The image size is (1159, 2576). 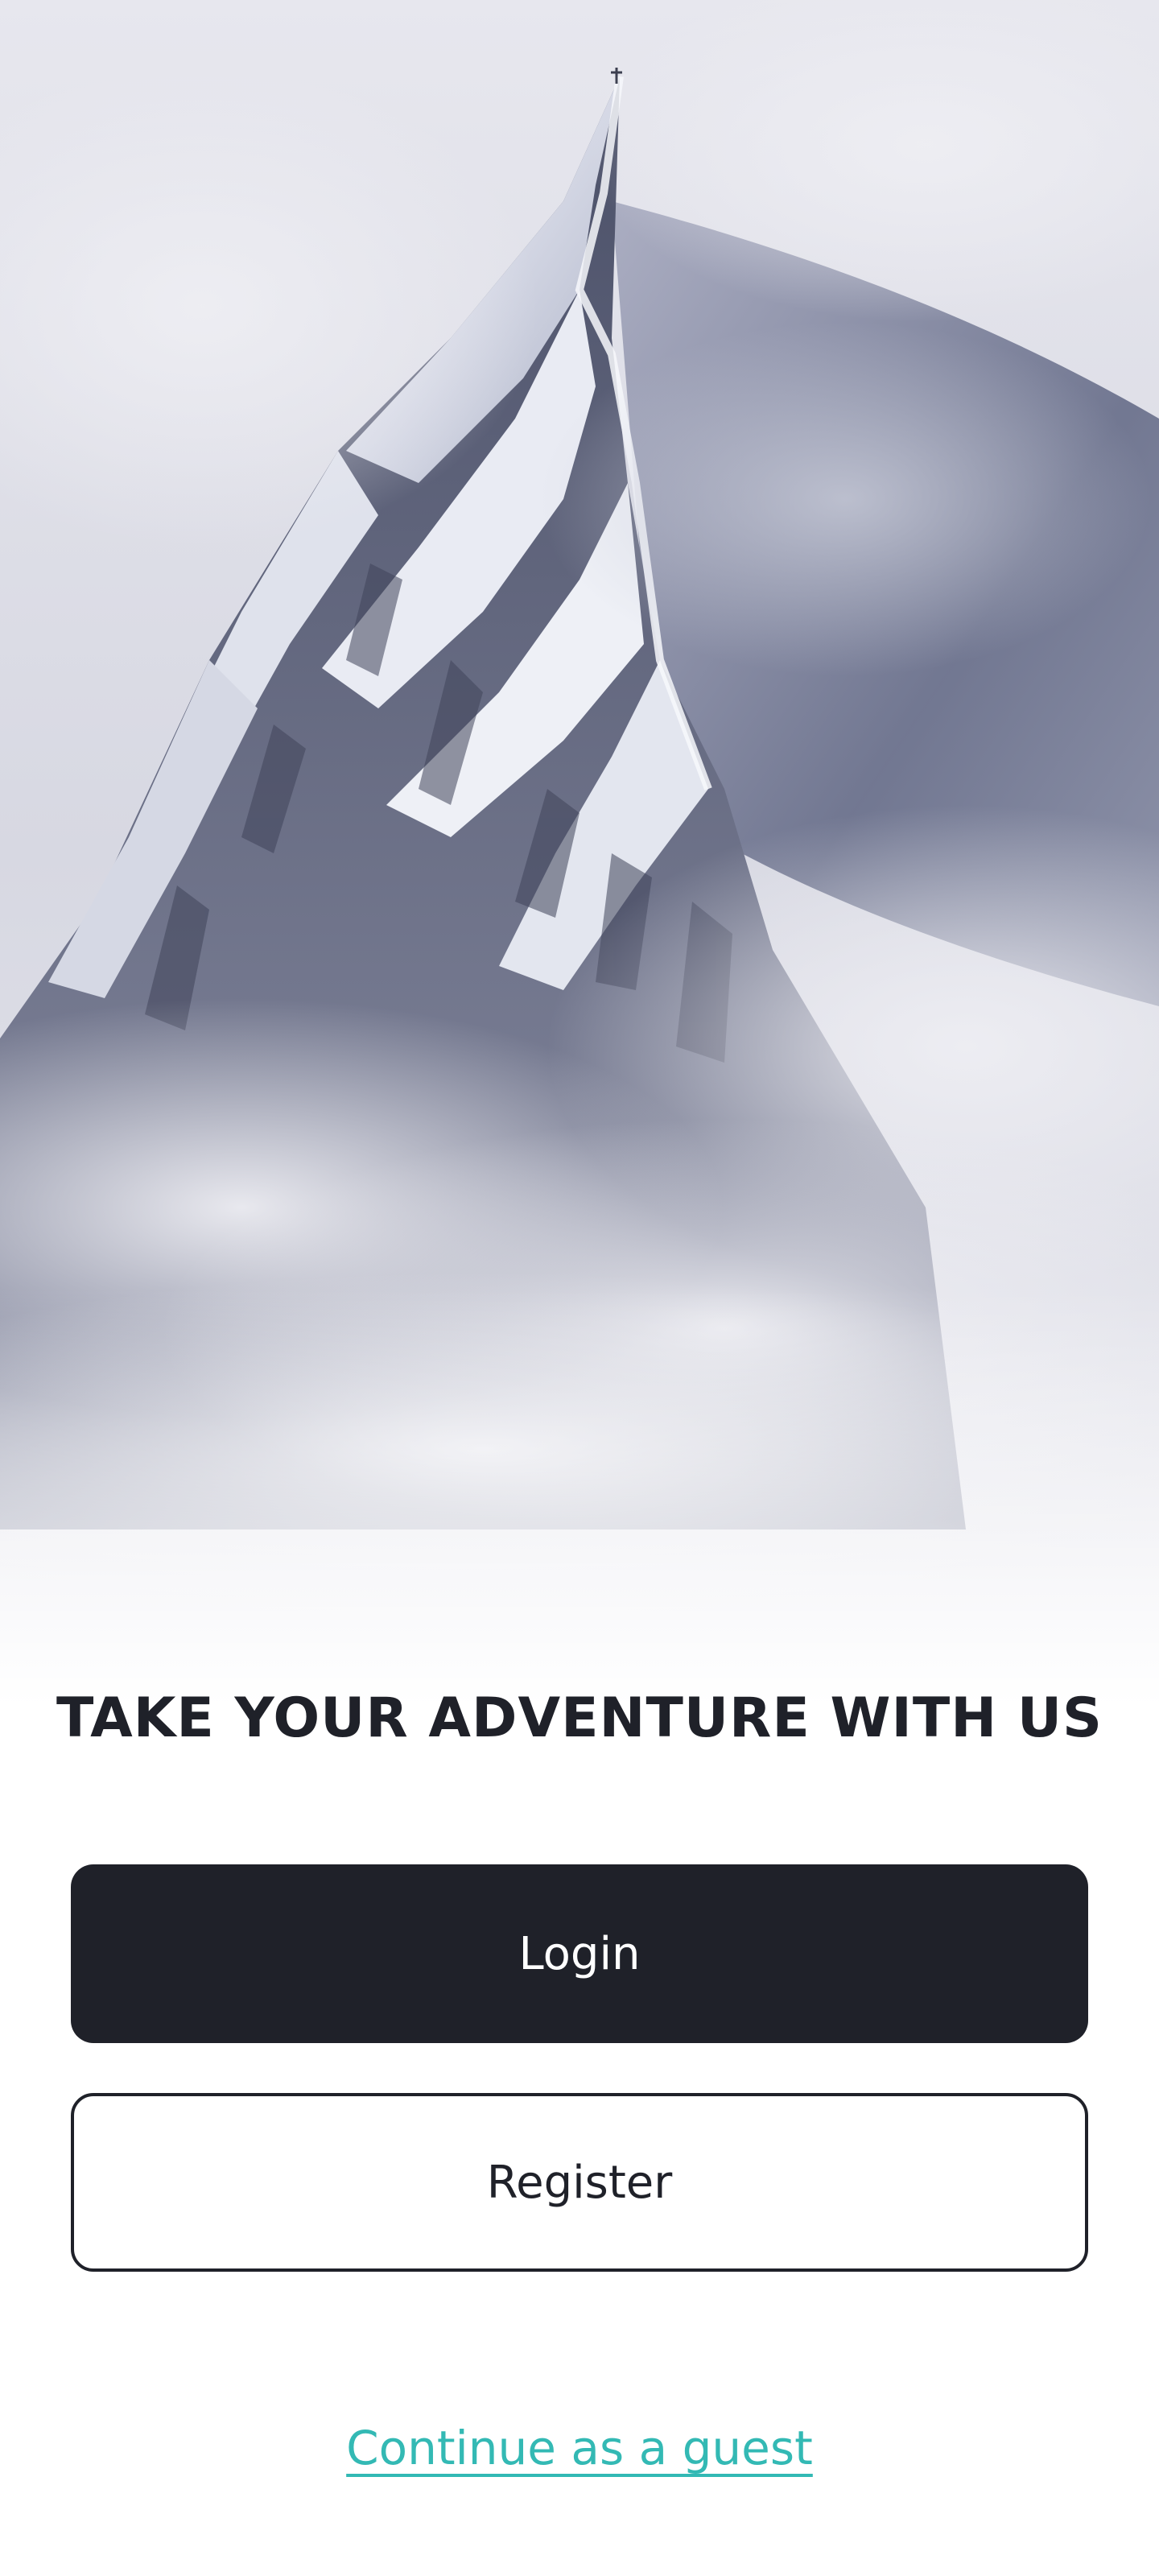 What do you see at coordinates (579, 1953) in the screenshot?
I see `login-button: Login` at bounding box center [579, 1953].